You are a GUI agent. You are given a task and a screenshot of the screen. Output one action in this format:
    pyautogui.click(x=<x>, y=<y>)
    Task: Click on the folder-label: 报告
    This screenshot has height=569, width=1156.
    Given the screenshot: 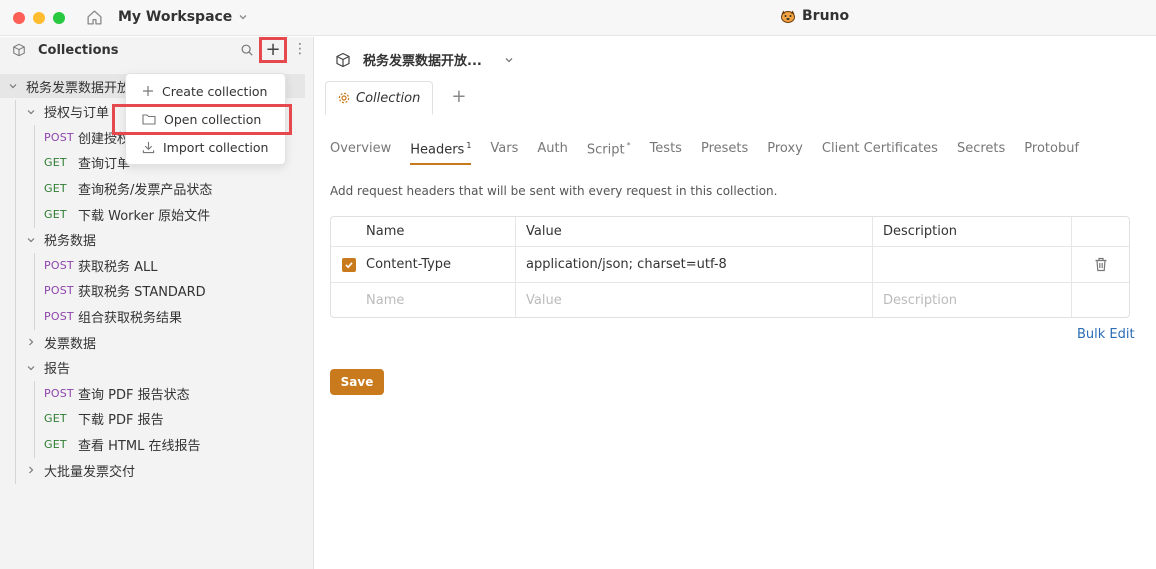 What is the action you would take?
    pyautogui.click(x=57, y=370)
    